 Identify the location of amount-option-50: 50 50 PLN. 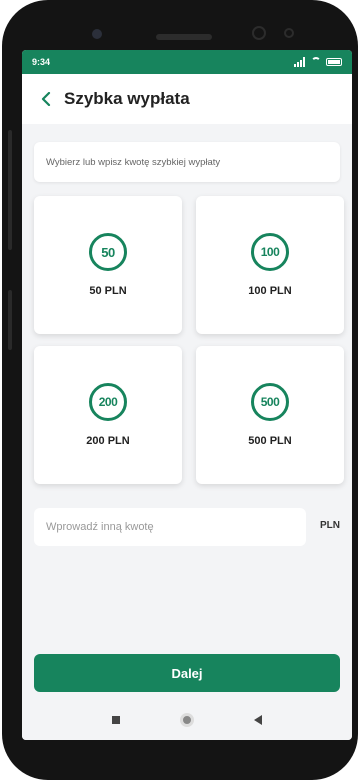
(108, 265).